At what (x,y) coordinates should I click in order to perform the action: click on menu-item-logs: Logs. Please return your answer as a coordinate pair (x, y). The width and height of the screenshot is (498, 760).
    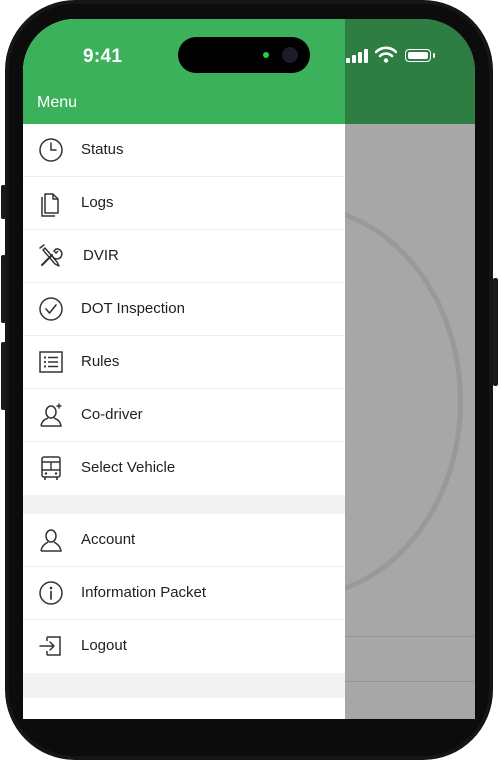
    Looking at the image, I should click on (184, 203).